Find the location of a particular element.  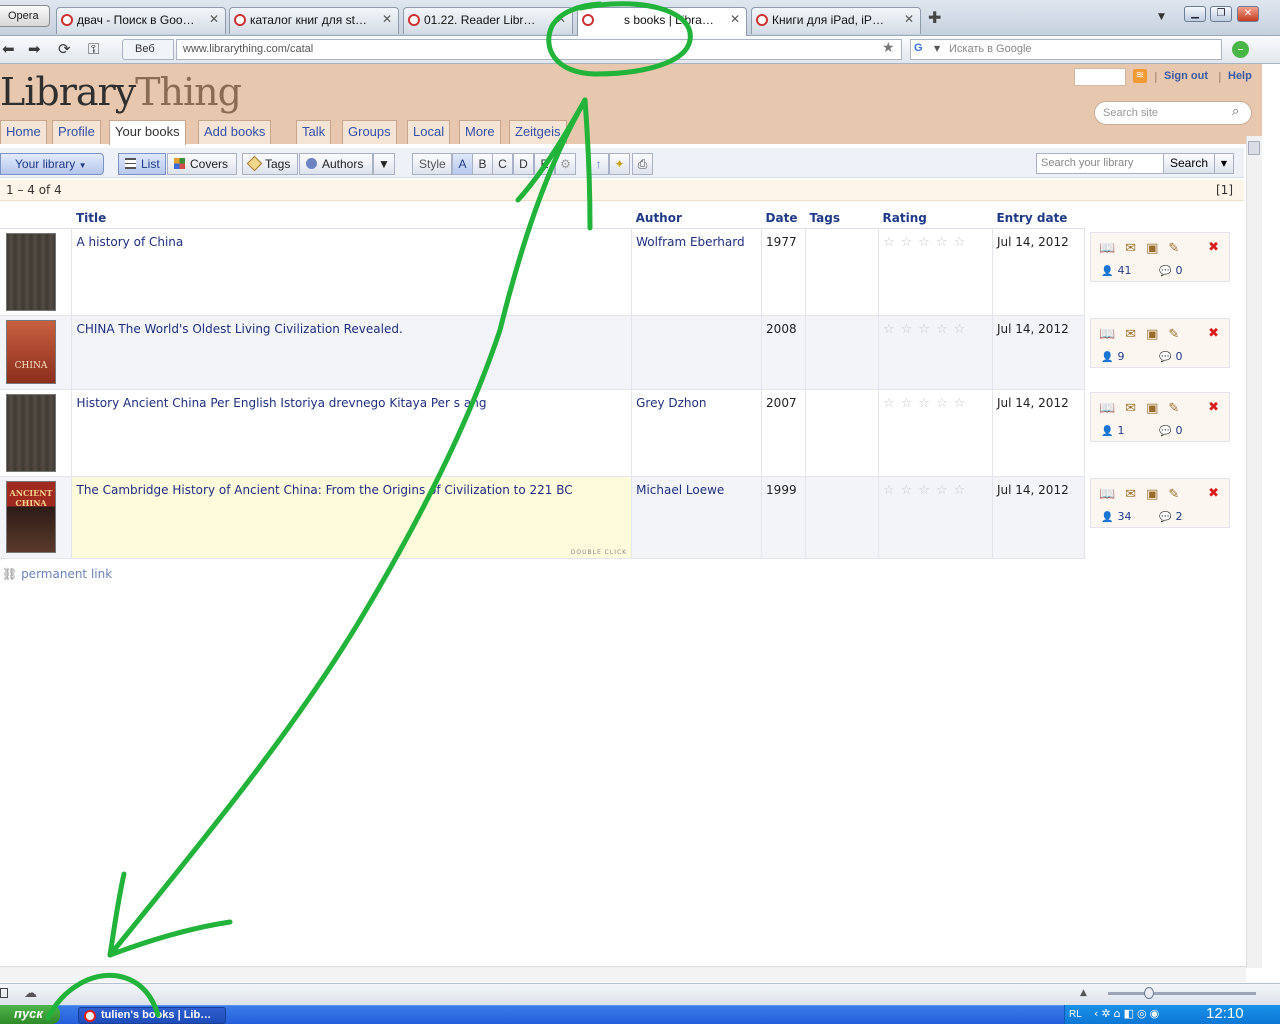

tags-button: Tags is located at coordinates (270, 164).